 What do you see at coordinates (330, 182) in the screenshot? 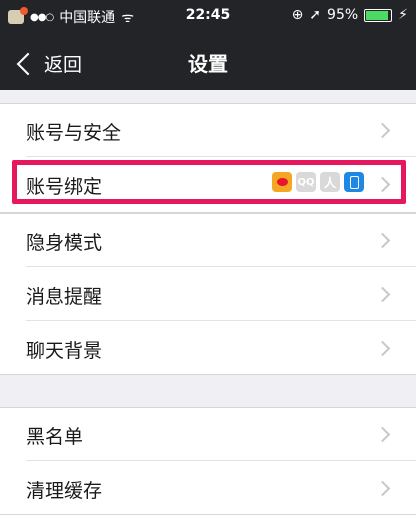
I see `renren-icon: 人` at bounding box center [330, 182].